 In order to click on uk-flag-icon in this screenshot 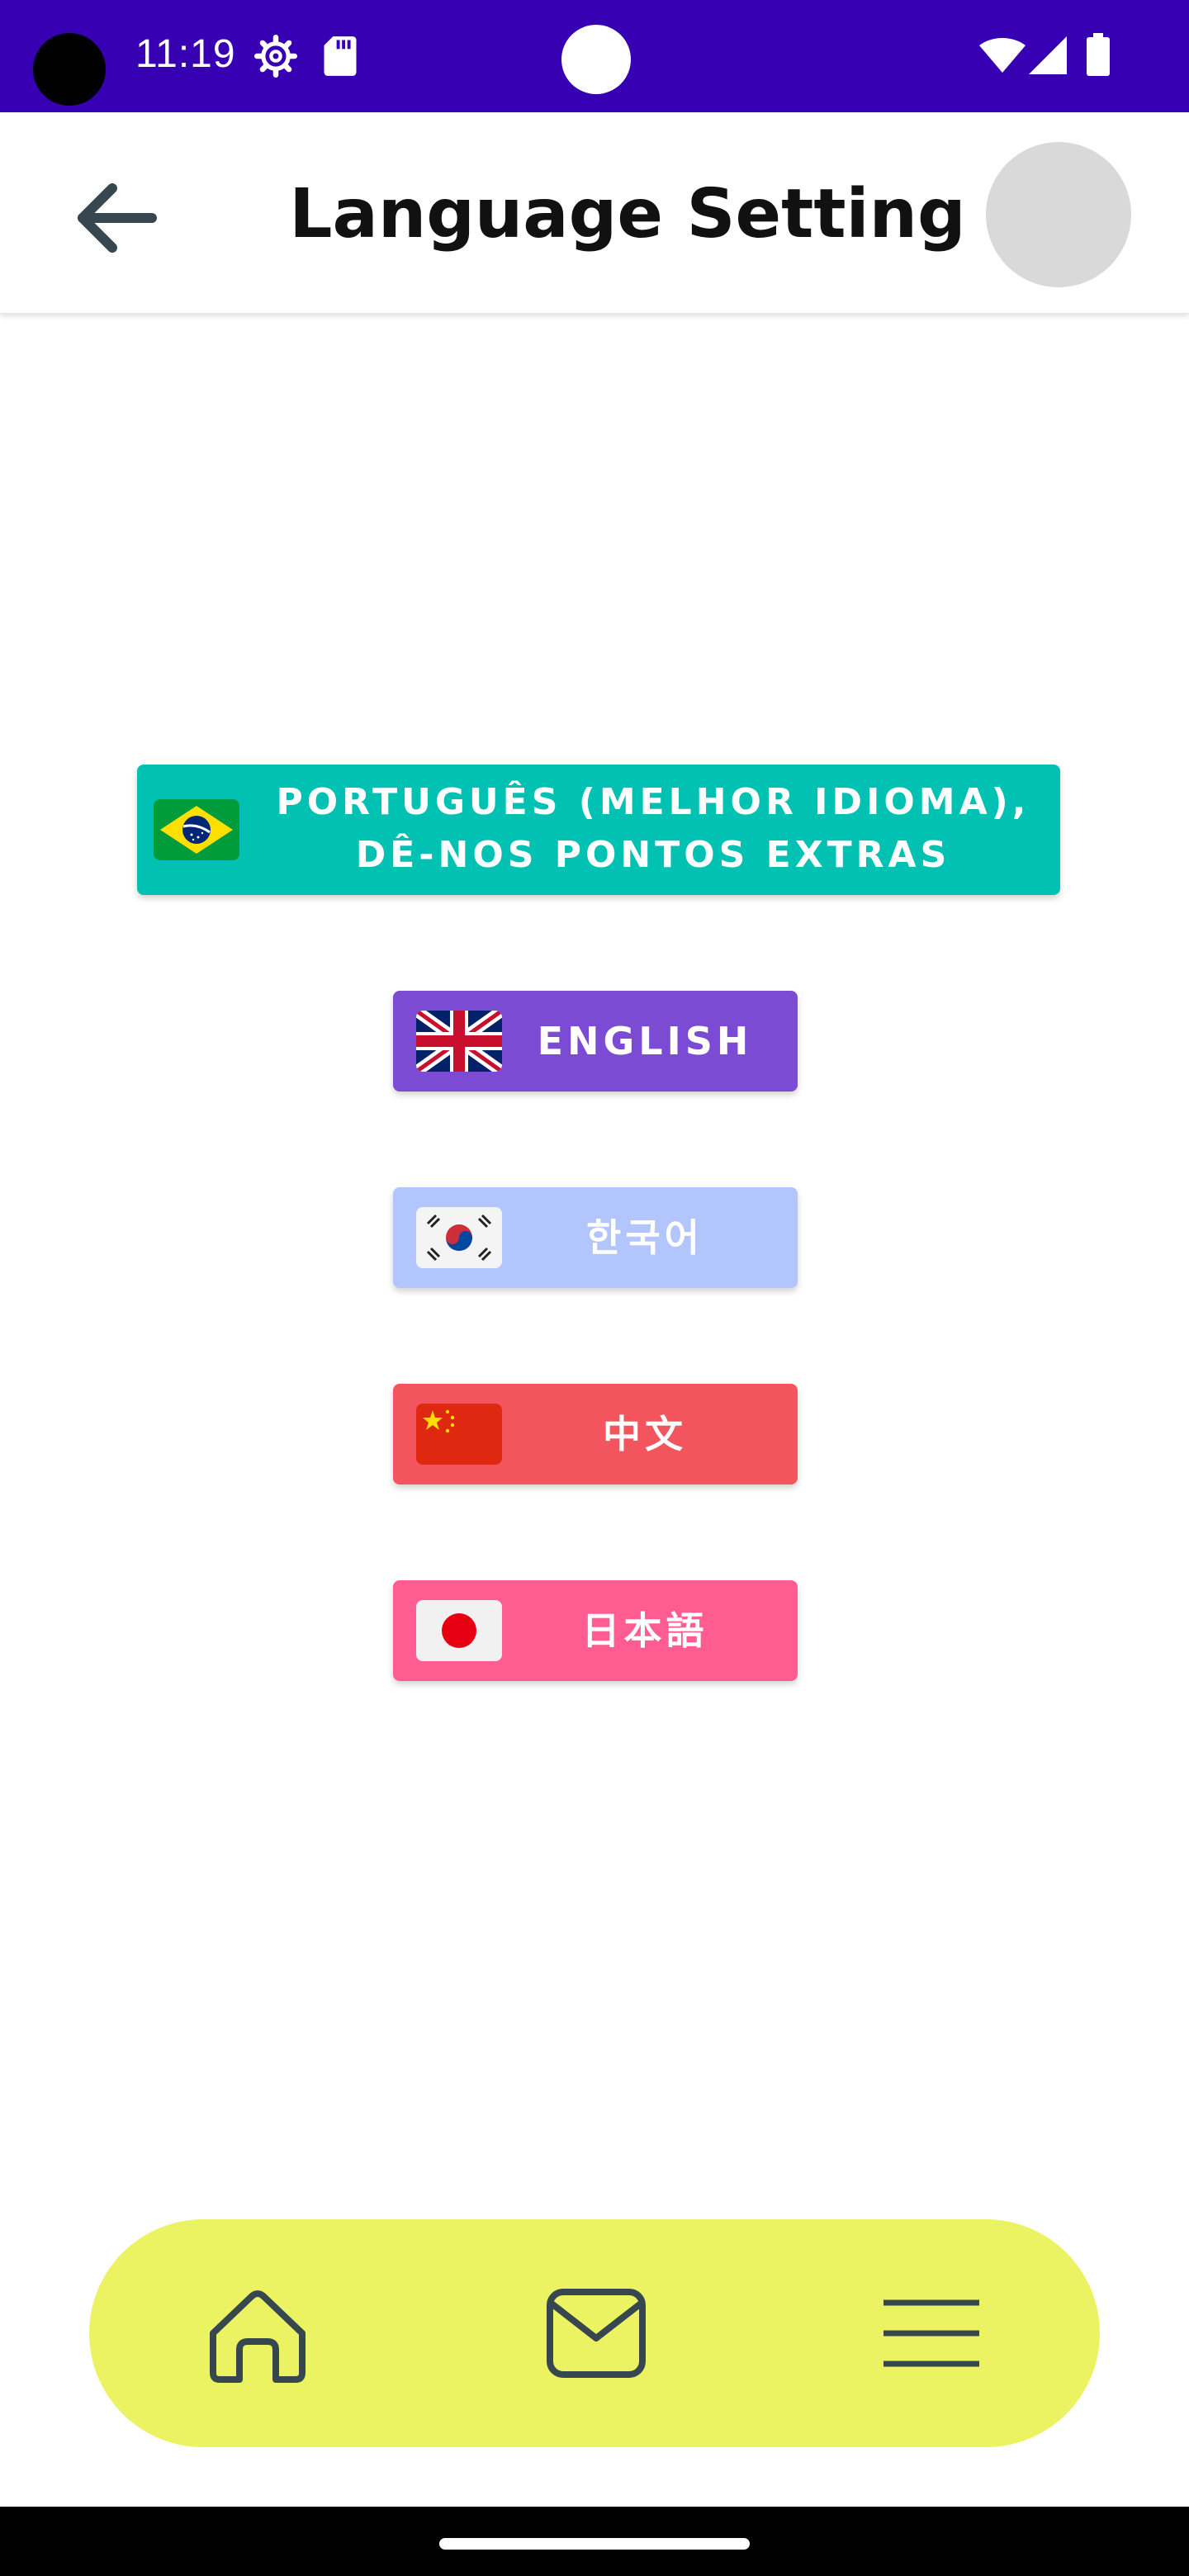, I will do `click(459, 1041)`.